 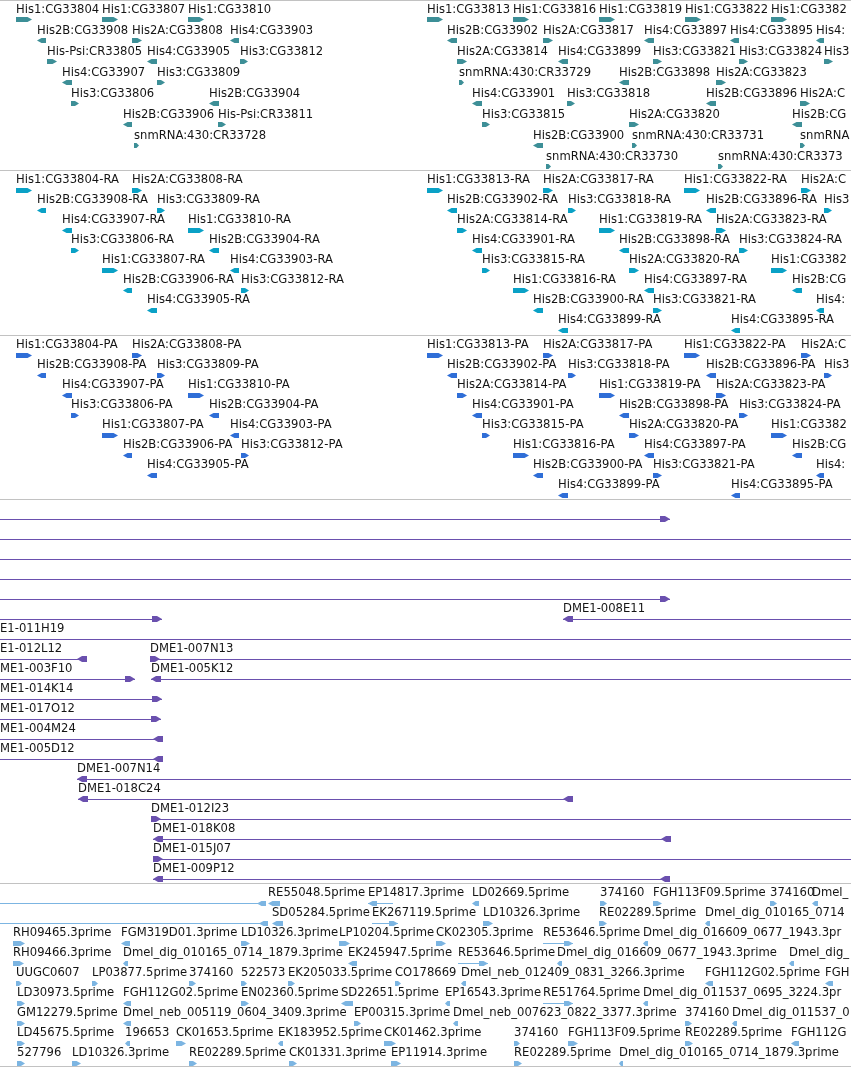 I want to click on feature-label: His4:CG33903-PA, so click(x=281, y=424).